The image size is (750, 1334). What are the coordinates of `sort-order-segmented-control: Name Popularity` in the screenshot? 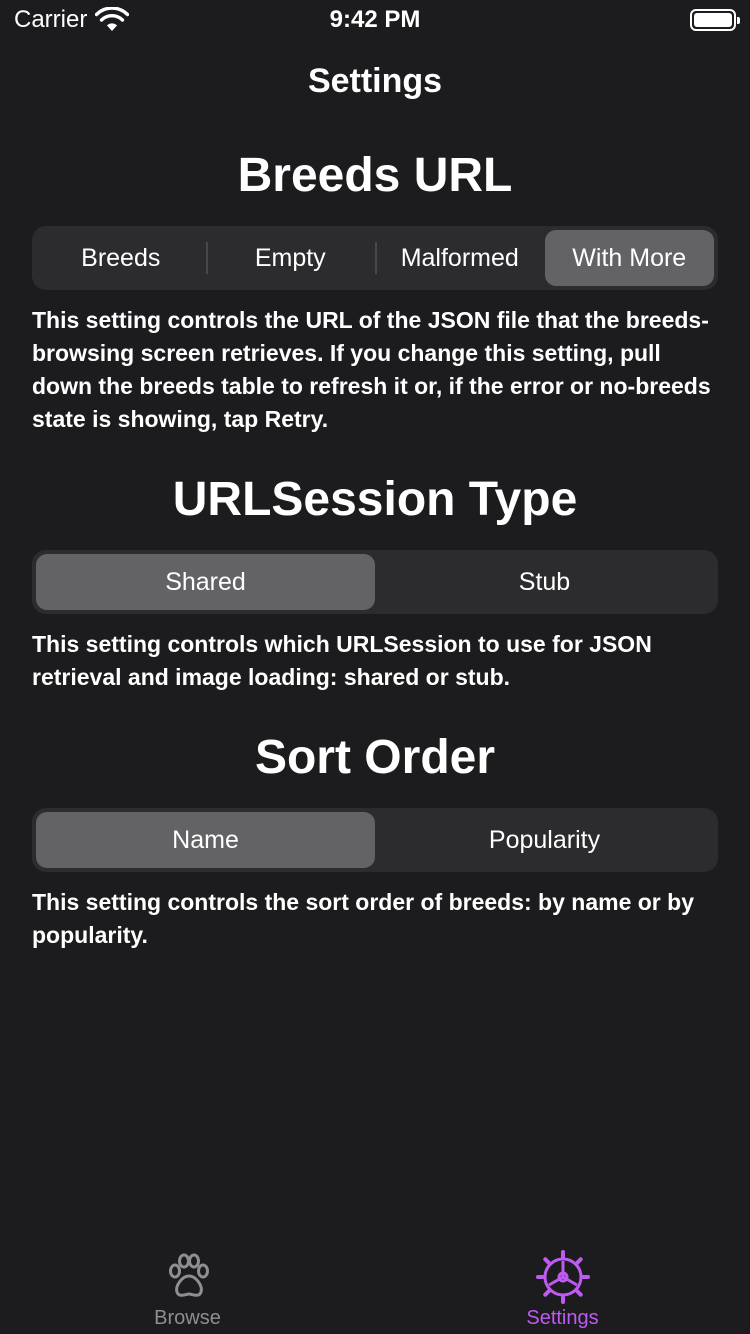 It's located at (375, 840).